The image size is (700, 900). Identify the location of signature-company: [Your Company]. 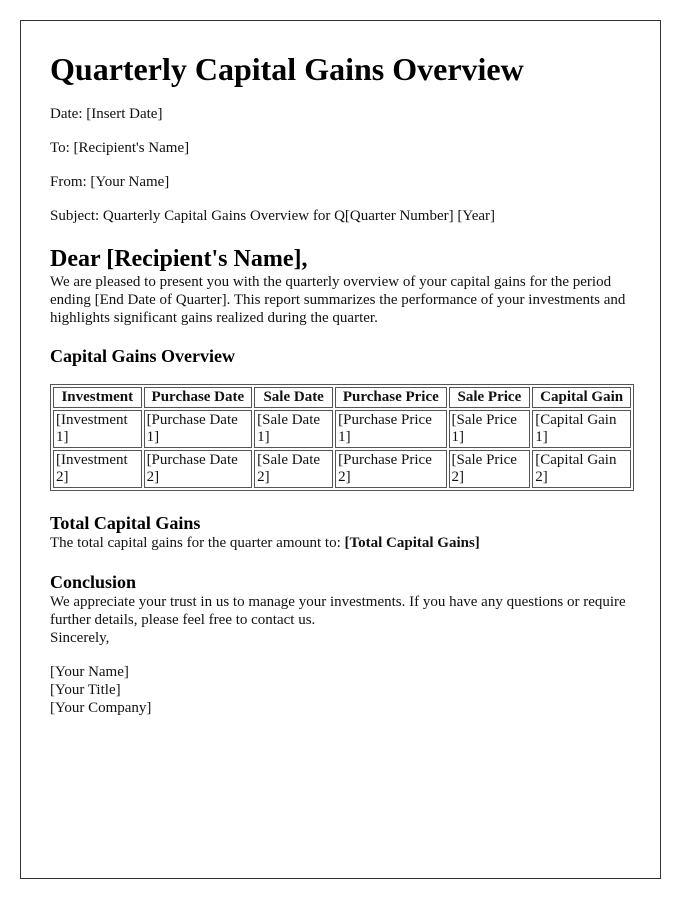
(101, 708).